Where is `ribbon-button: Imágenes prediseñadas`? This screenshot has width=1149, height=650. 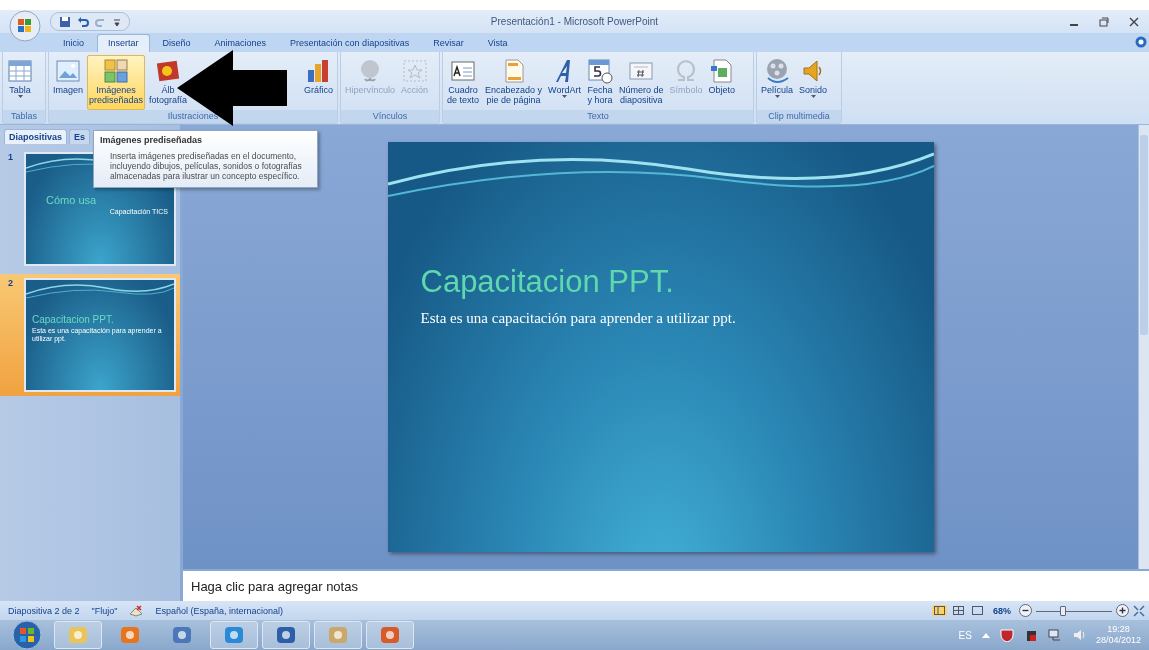
ribbon-button: Imágenes prediseñadas is located at coordinates (116, 82).